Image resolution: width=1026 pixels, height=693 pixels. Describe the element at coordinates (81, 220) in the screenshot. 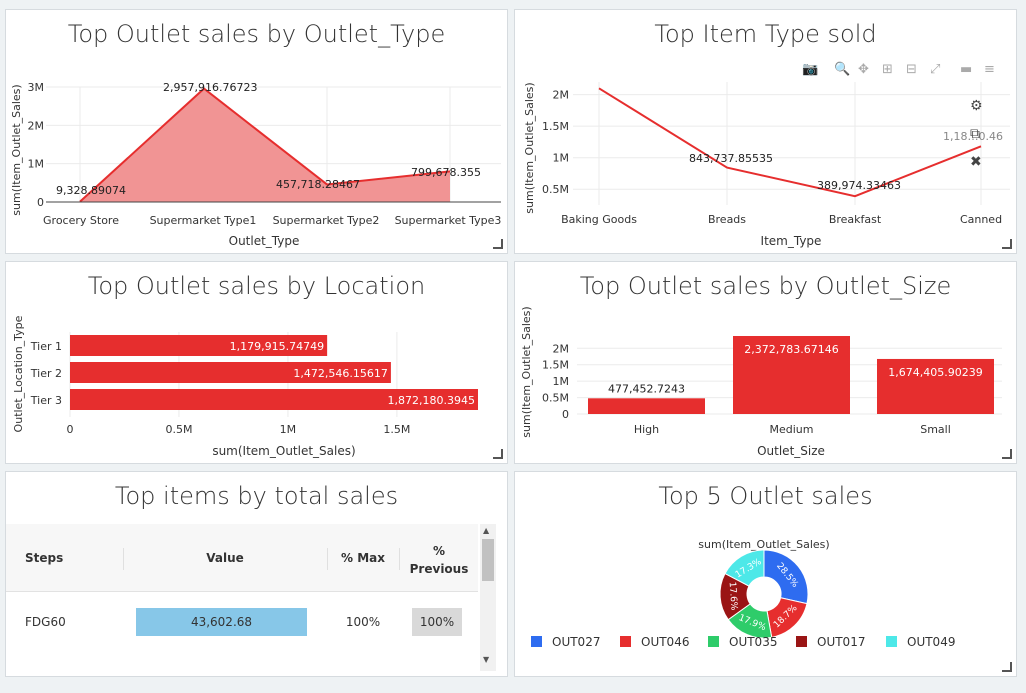

I see `x-tick-label: Grocery Store` at that location.